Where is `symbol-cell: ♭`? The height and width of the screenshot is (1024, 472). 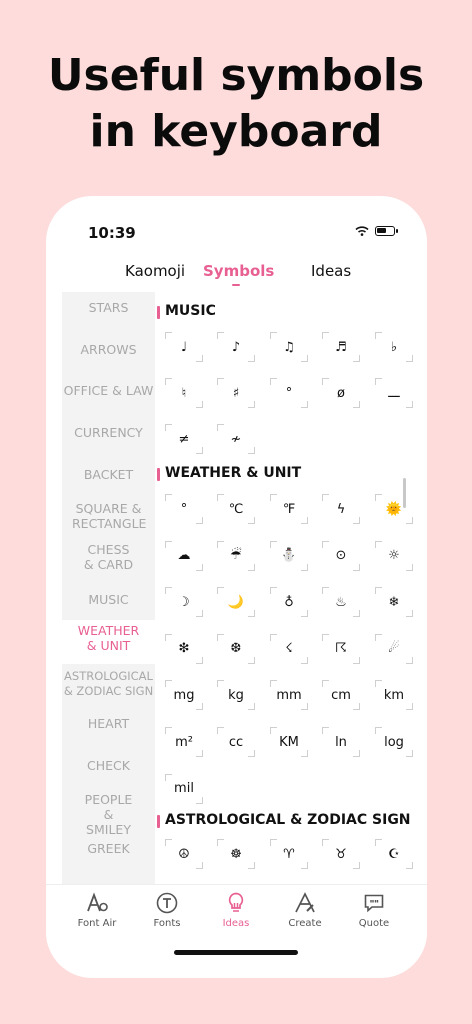
symbol-cell: ♭ is located at coordinates (394, 347).